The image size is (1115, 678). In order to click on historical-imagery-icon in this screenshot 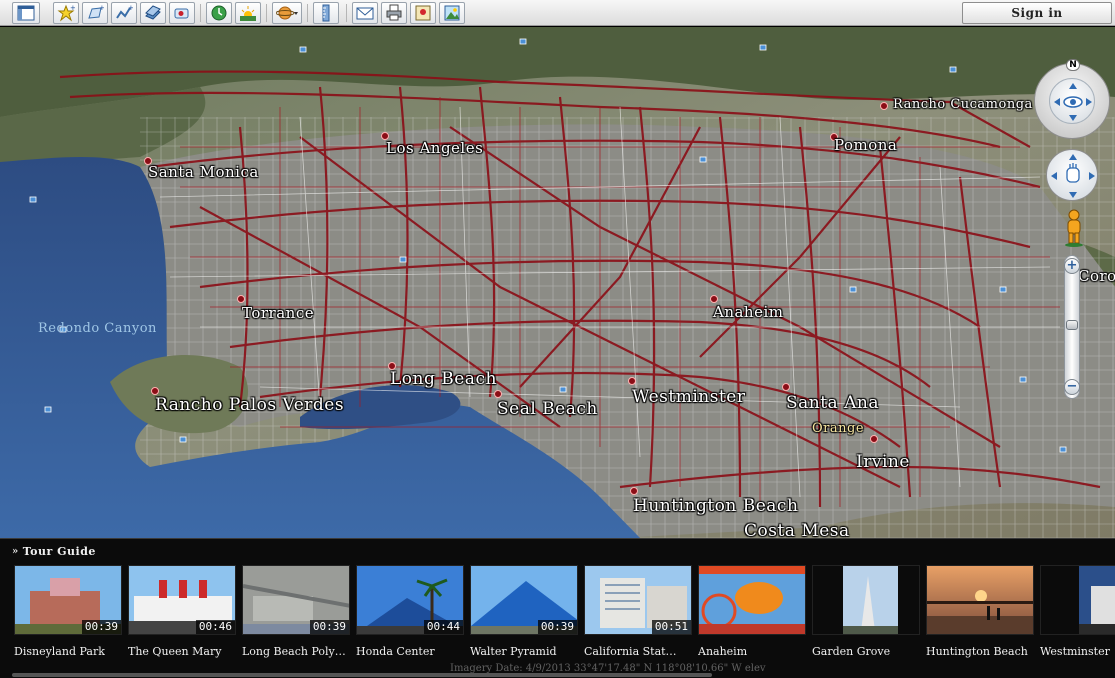, I will do `click(219, 13)`.